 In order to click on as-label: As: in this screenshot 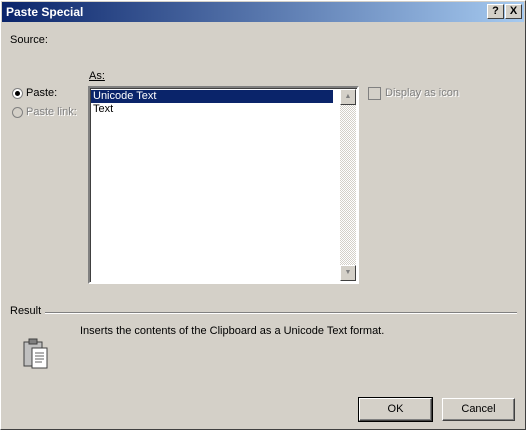, I will do `click(97, 76)`.